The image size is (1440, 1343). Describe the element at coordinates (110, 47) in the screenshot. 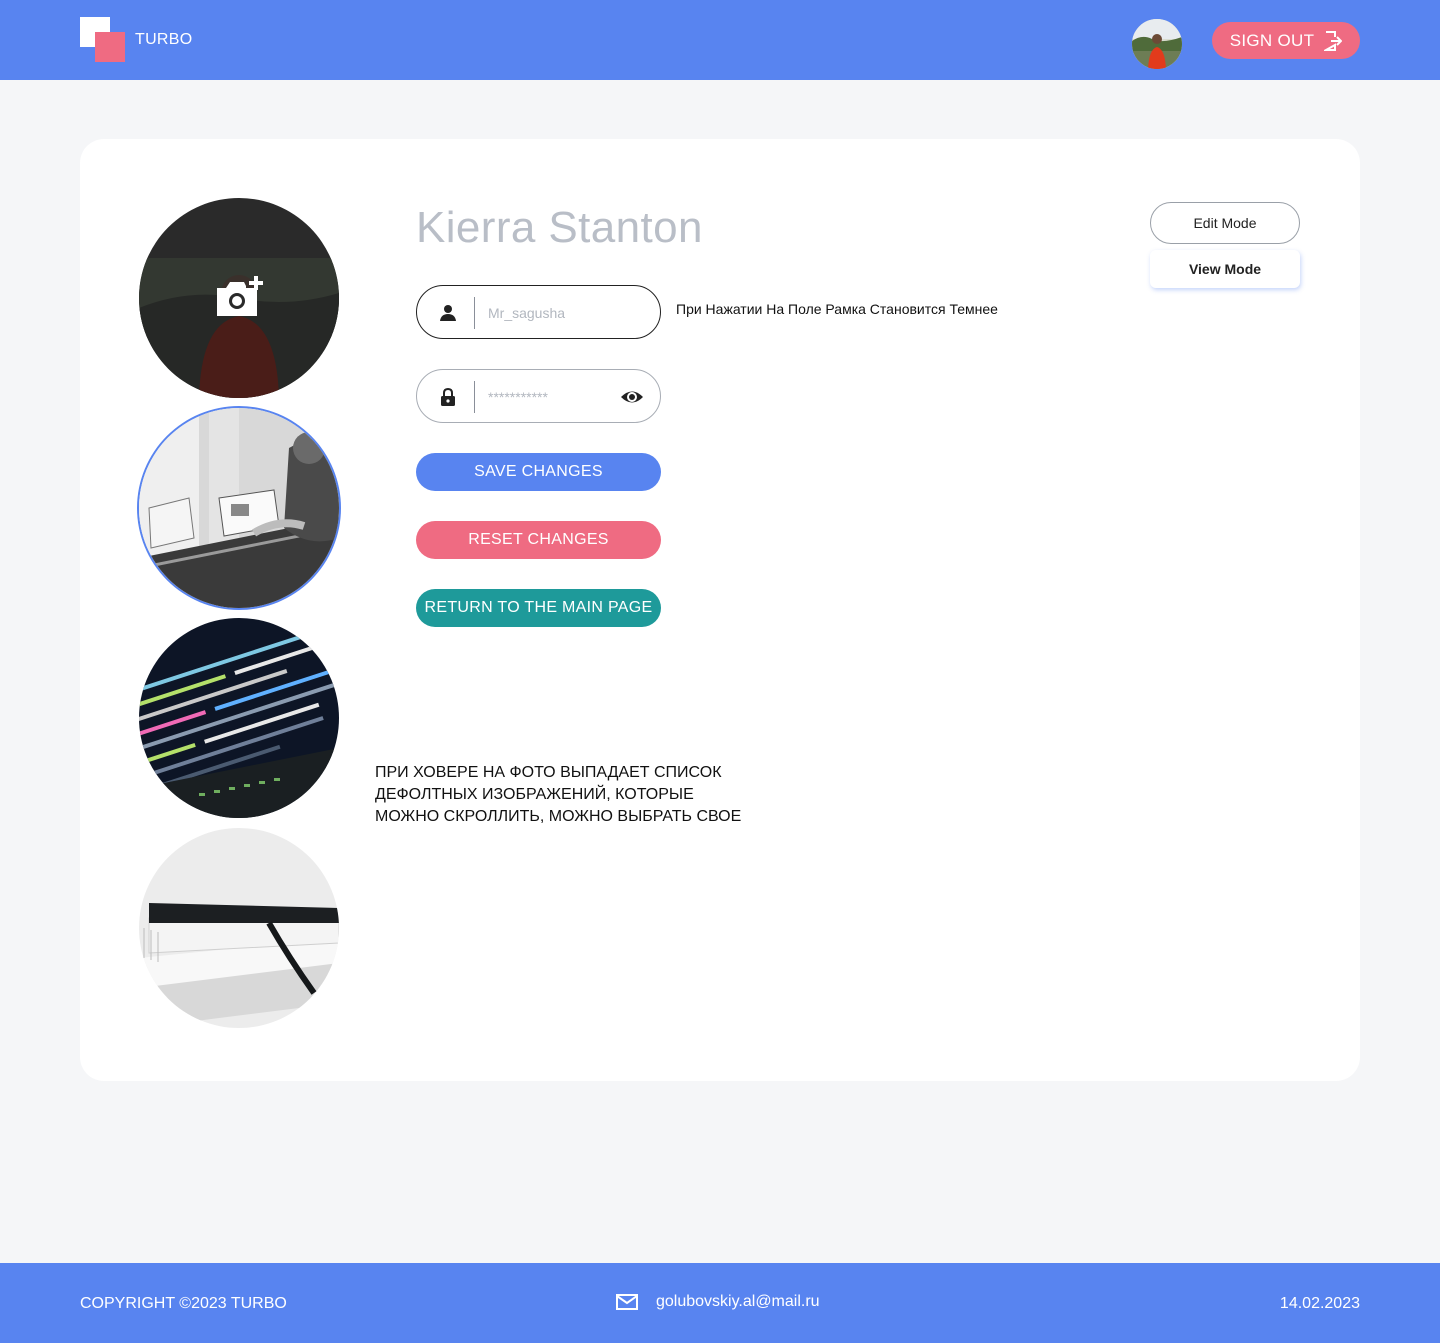

I see `logo-square-pink` at that location.